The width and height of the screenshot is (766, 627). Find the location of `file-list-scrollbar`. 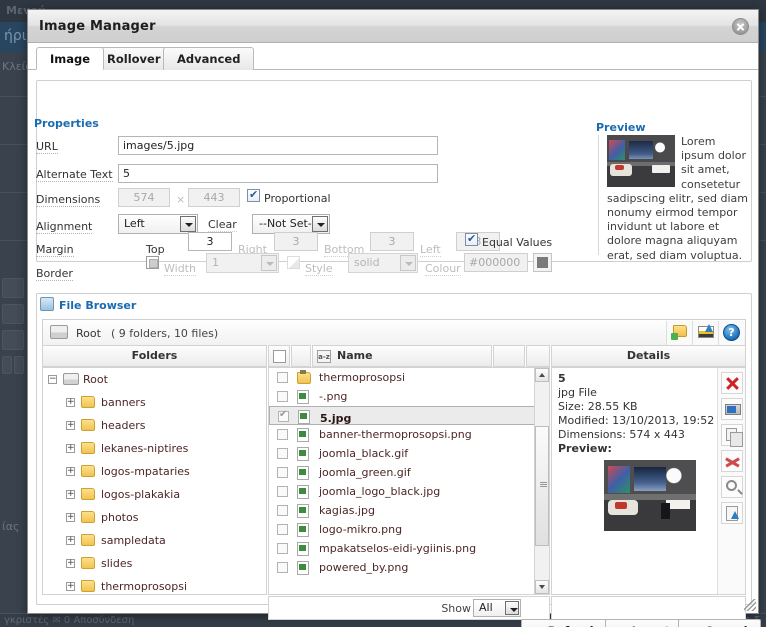

file-list-scrollbar is located at coordinates (541, 481).